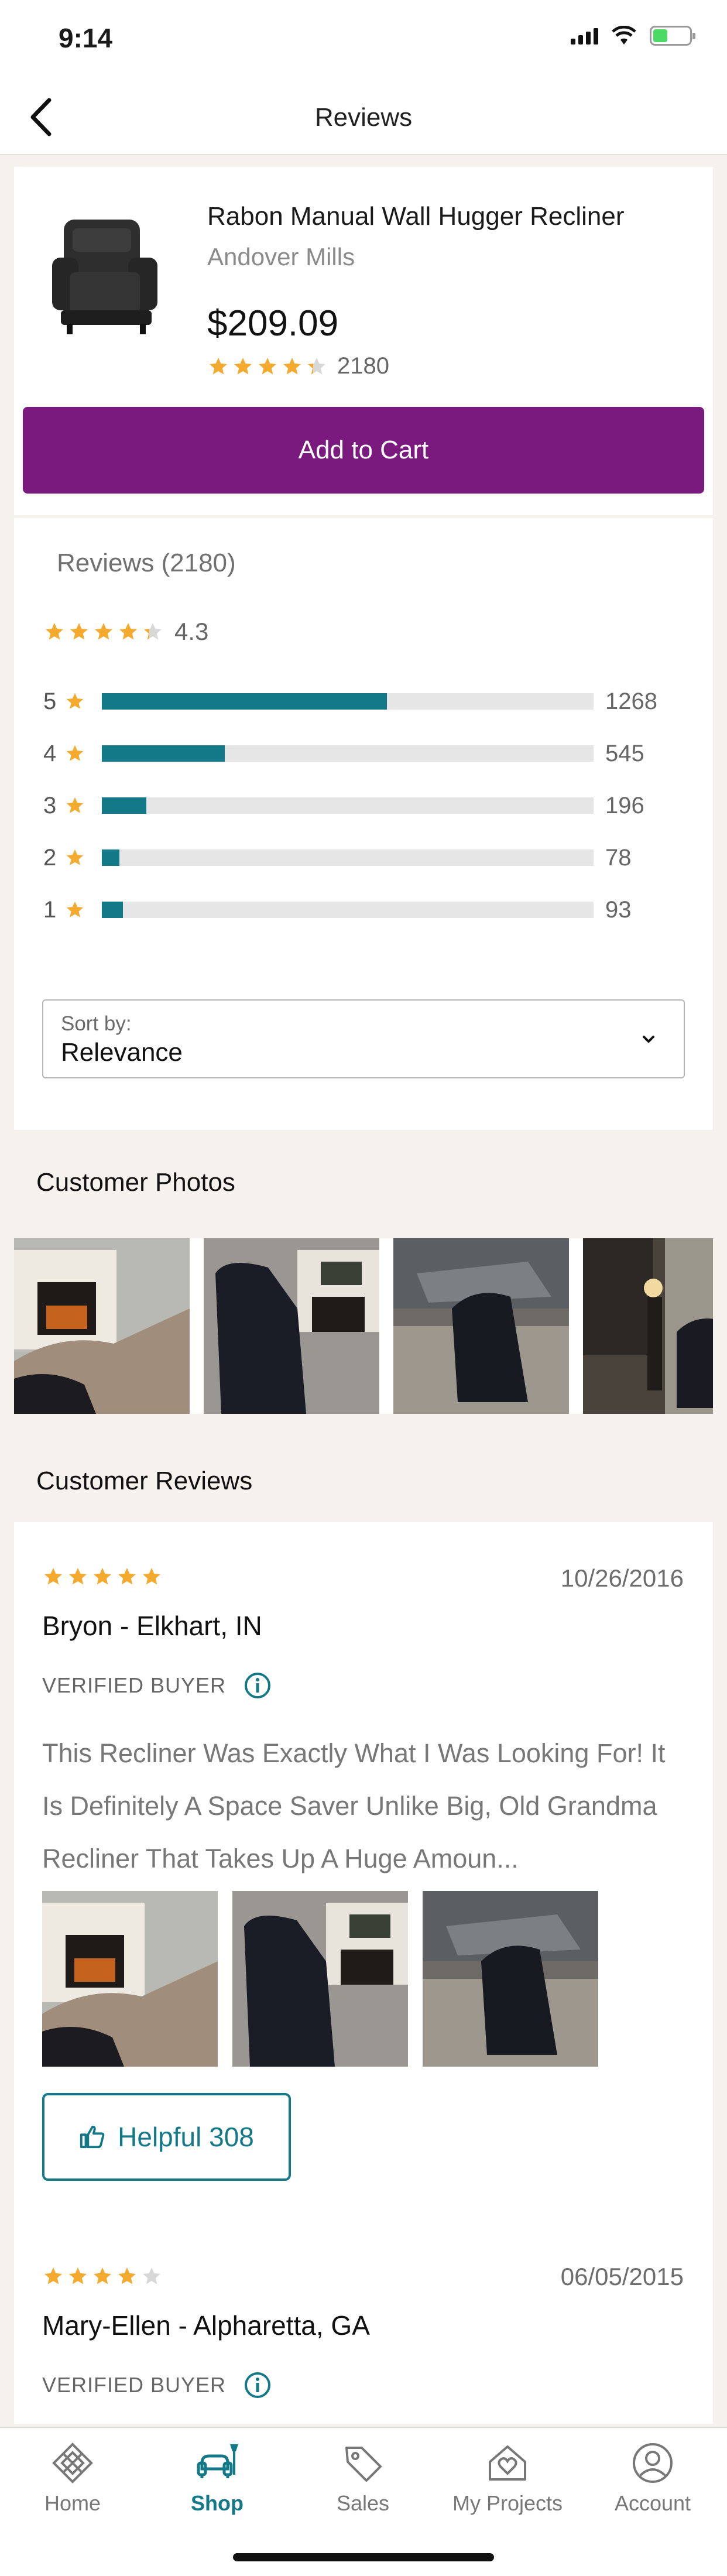  I want to click on review-date: 10/26/2016, so click(622, 1578).